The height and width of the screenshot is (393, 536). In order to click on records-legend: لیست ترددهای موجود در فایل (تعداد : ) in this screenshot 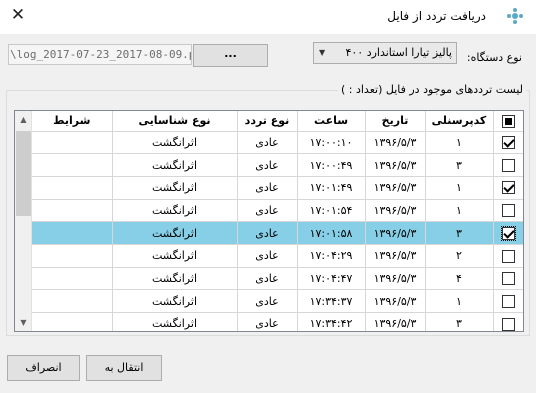, I will do `click(431, 89)`.